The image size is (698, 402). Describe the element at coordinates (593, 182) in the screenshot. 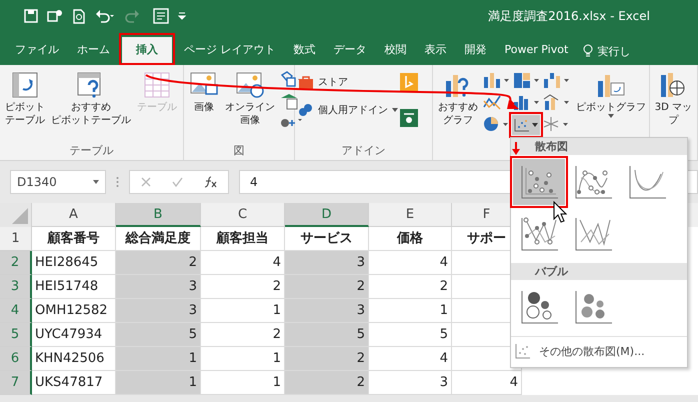

I see `smooth-line-markers-icon` at that location.